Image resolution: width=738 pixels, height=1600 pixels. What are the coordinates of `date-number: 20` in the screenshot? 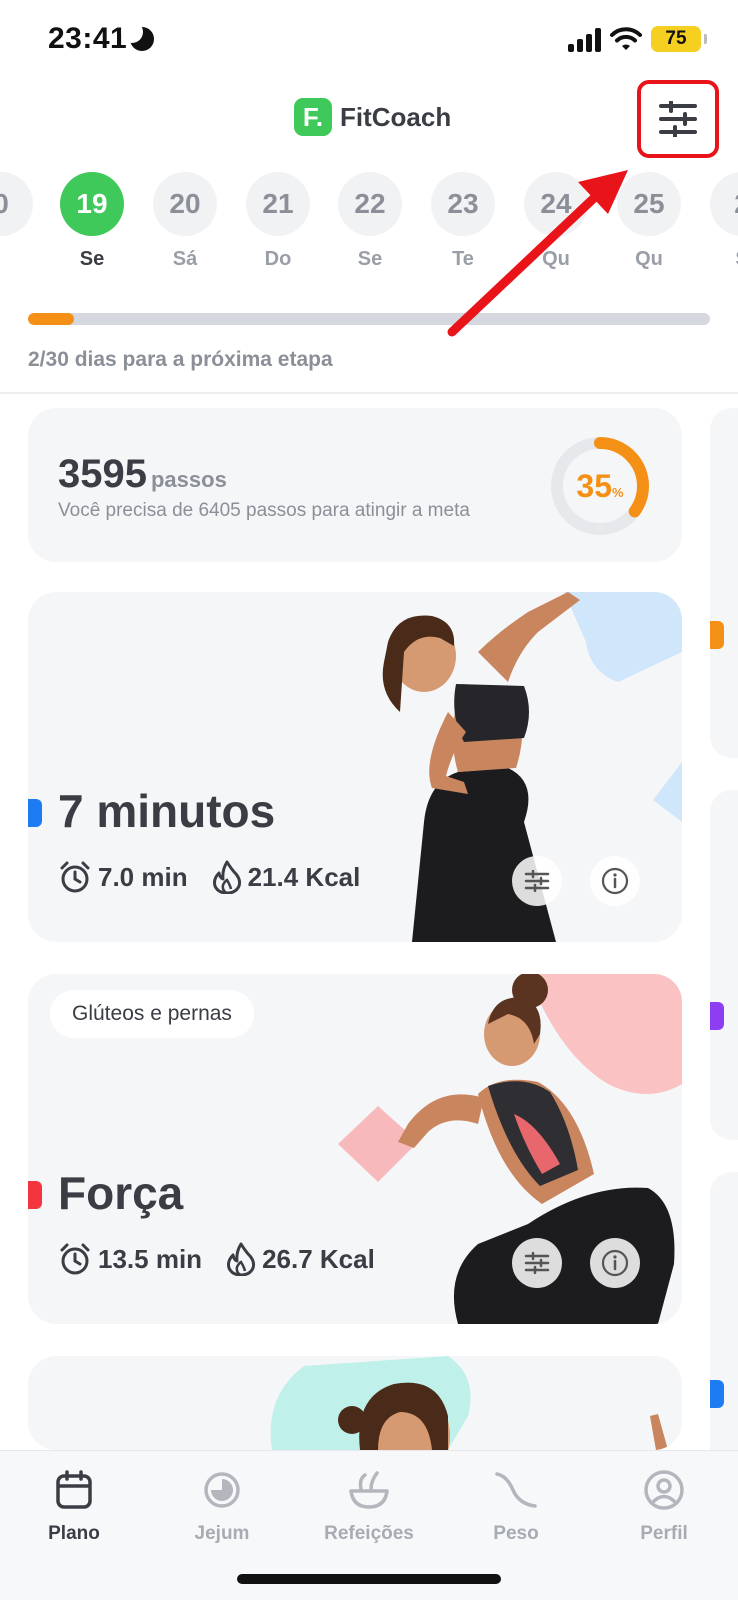 It's located at (185, 204).